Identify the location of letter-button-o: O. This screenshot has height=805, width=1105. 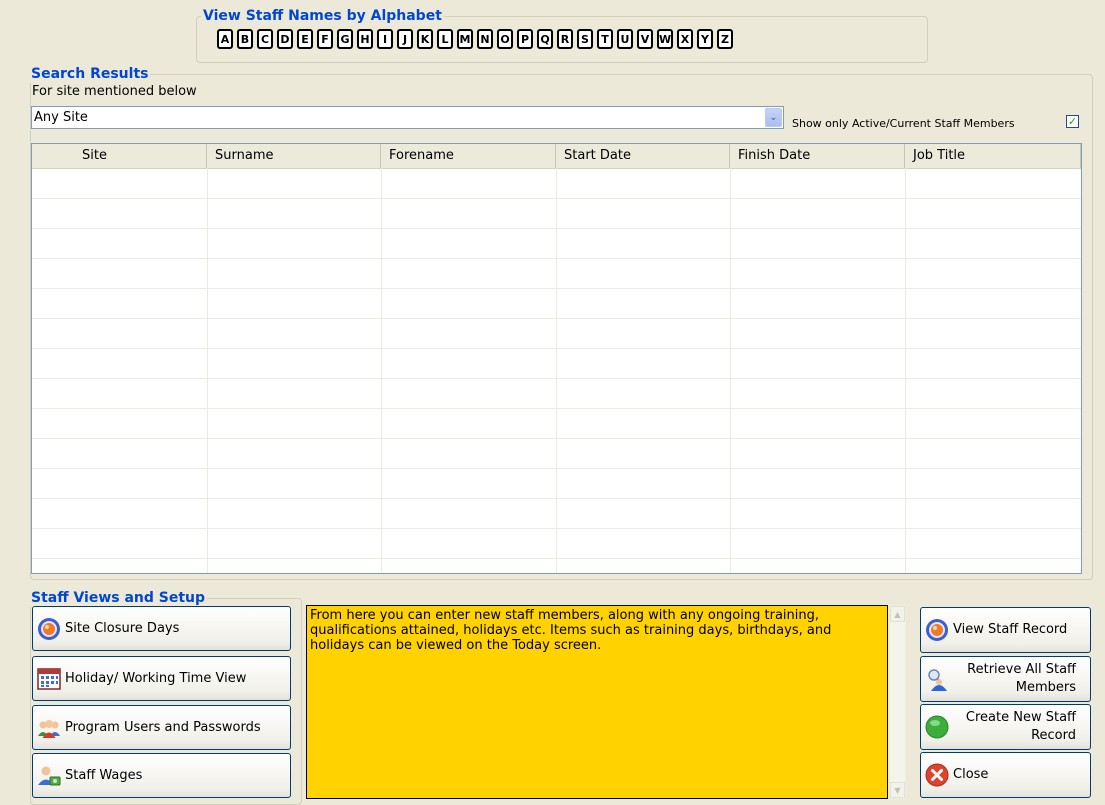
(505, 39).